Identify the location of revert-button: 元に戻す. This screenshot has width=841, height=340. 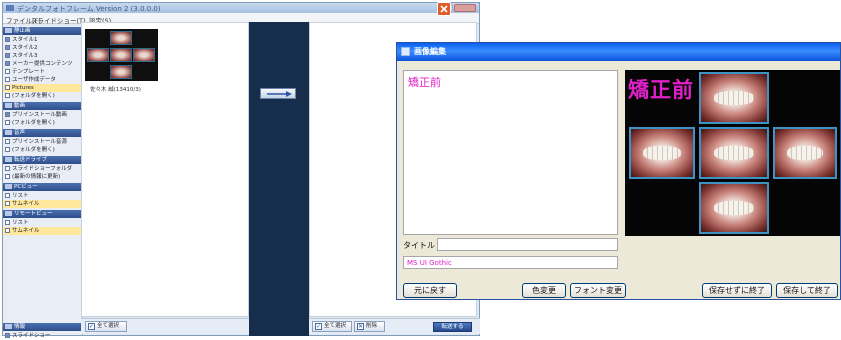
(430, 290).